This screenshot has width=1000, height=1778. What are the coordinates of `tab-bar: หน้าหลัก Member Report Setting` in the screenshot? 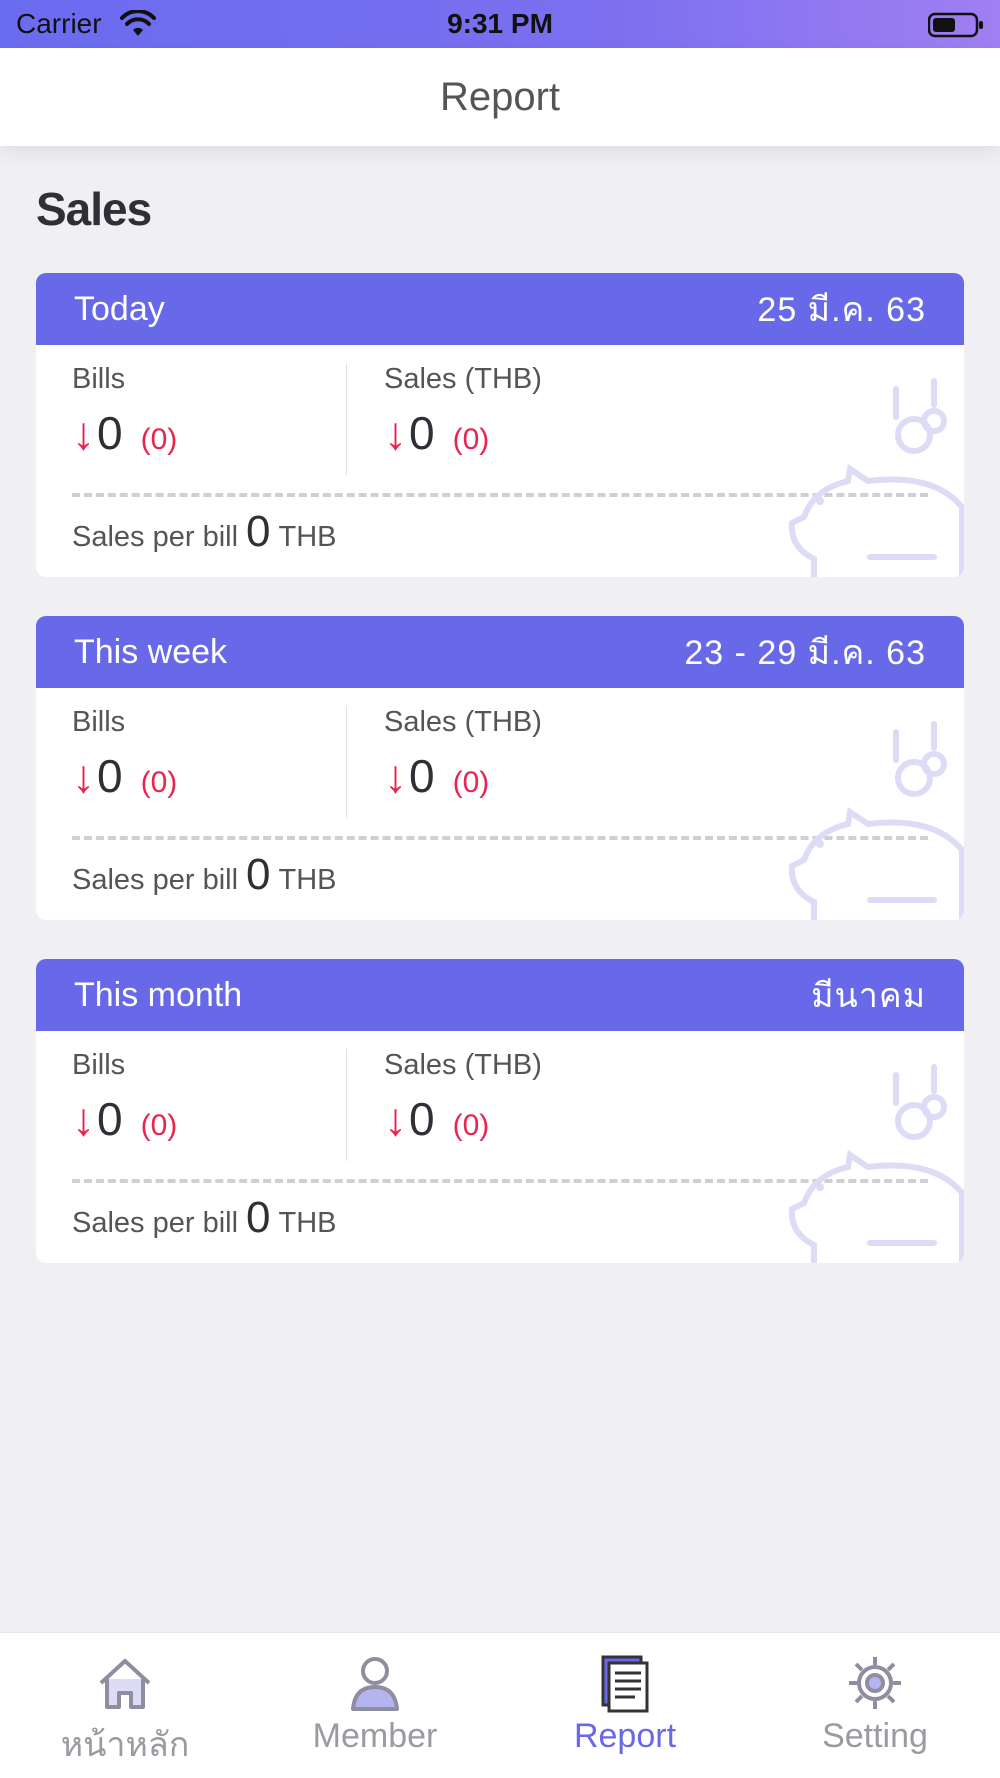 It's located at (500, 1705).